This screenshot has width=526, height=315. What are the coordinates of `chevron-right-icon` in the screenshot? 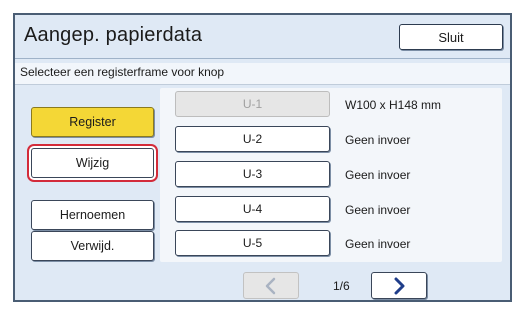 It's located at (399, 285).